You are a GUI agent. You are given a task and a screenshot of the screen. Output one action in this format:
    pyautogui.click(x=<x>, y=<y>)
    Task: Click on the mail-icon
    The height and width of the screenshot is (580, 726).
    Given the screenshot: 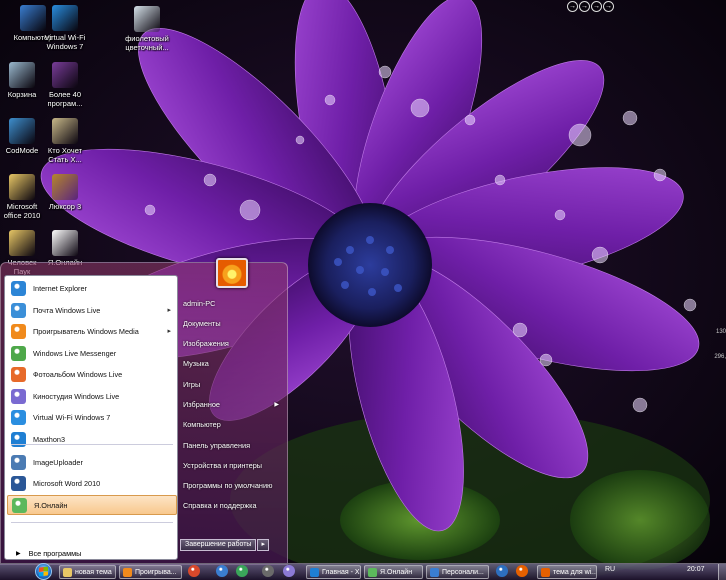 What is the action you would take?
    pyautogui.click(x=18, y=310)
    